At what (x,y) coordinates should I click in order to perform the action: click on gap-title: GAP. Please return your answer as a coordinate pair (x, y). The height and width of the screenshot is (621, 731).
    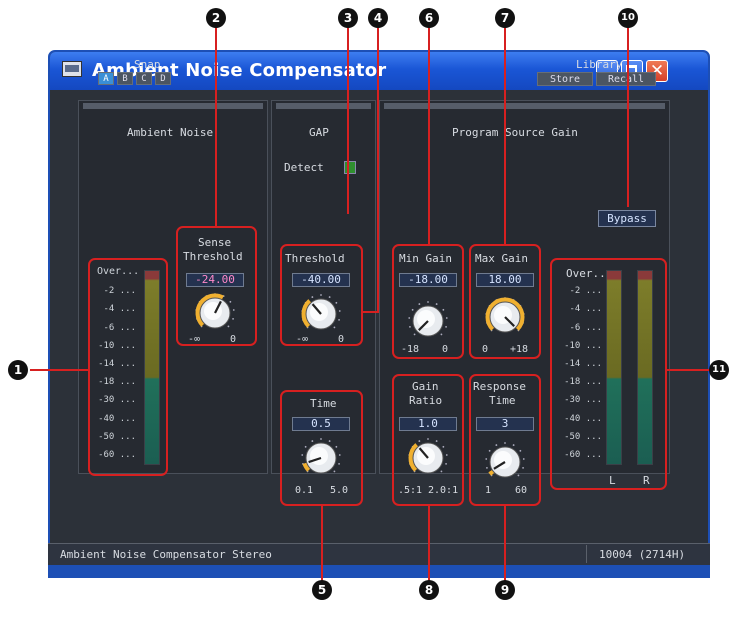
    Looking at the image, I should click on (319, 132).